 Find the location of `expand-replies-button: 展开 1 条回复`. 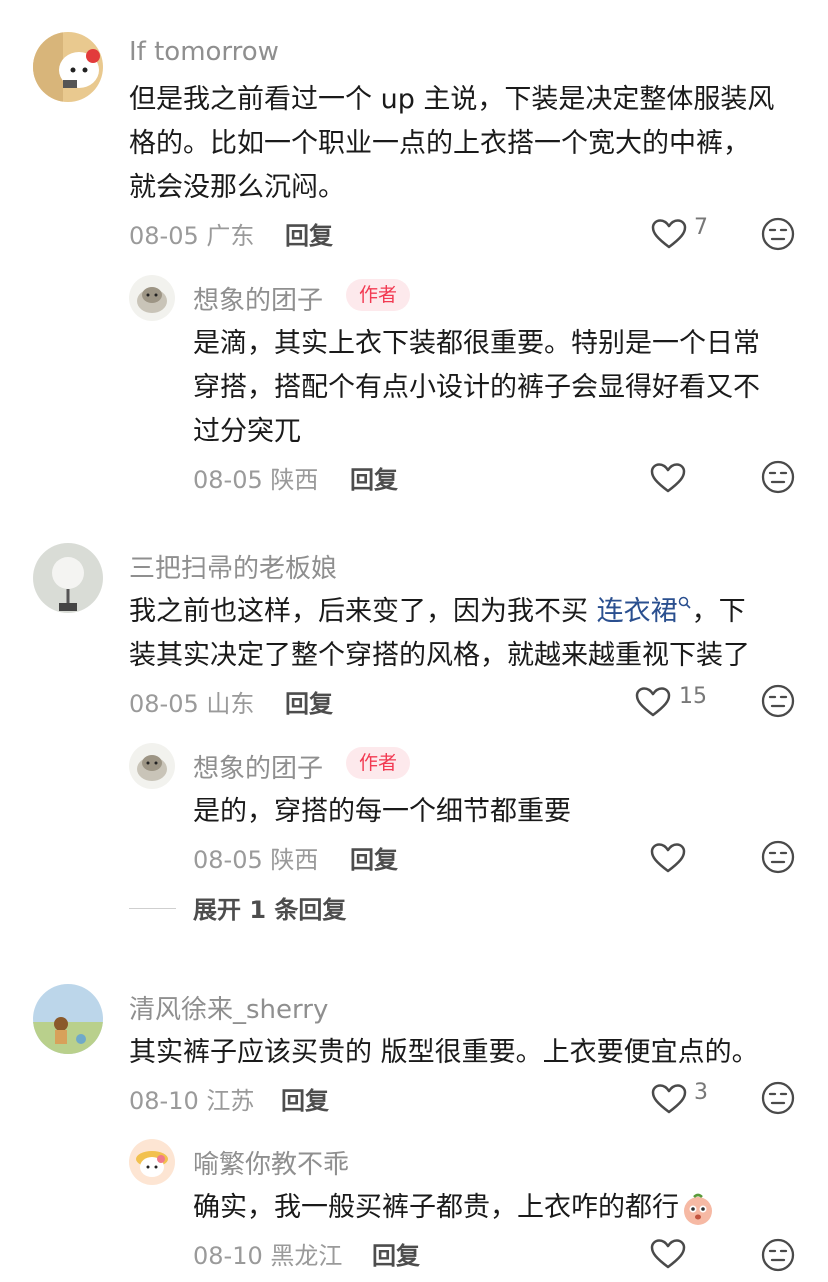

expand-replies-button: 展开 1 条回复 is located at coordinates (269, 907).